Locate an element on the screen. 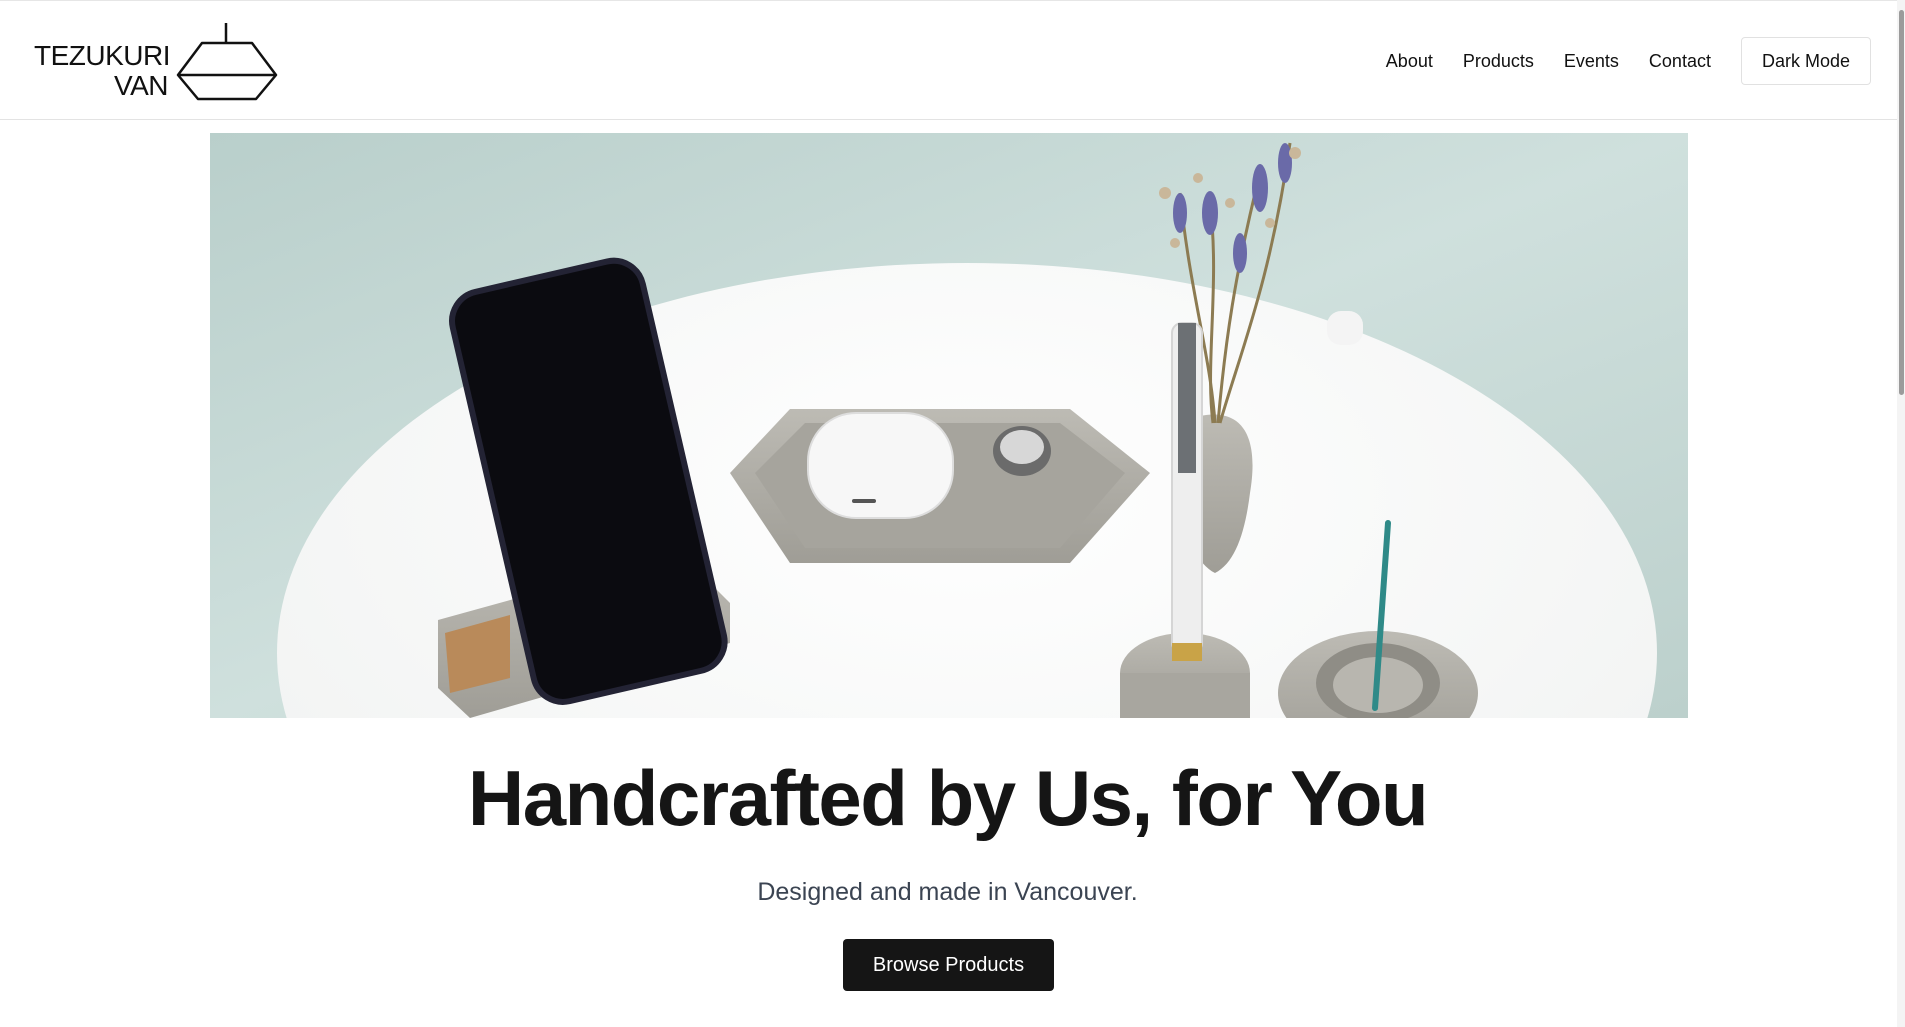 The height and width of the screenshot is (1027, 1905). dark-mode-button: Dark Mode is located at coordinates (1805, 61).